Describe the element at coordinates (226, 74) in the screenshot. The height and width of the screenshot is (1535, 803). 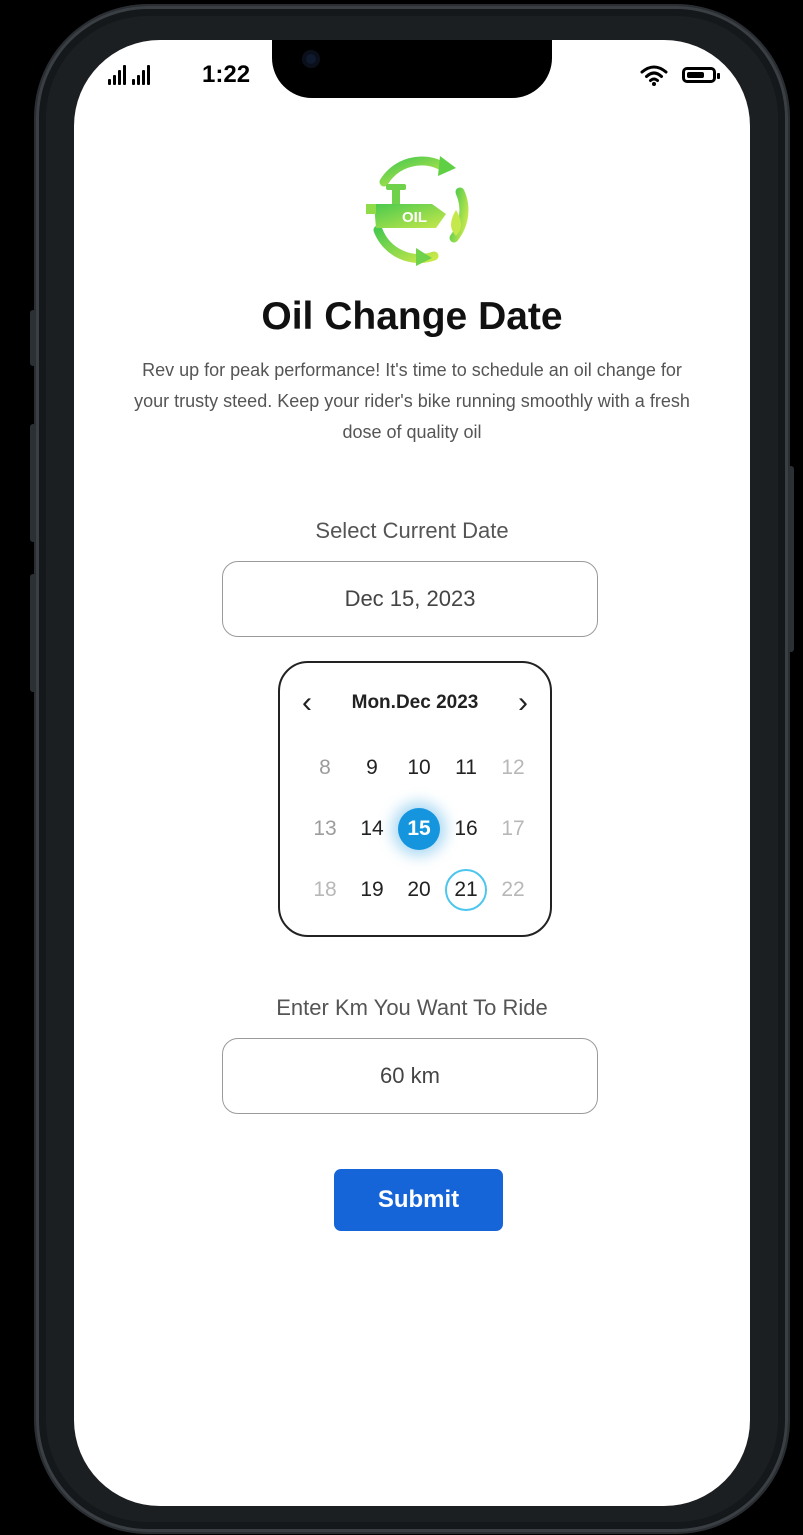
I see `status-time: 1:22` at that location.